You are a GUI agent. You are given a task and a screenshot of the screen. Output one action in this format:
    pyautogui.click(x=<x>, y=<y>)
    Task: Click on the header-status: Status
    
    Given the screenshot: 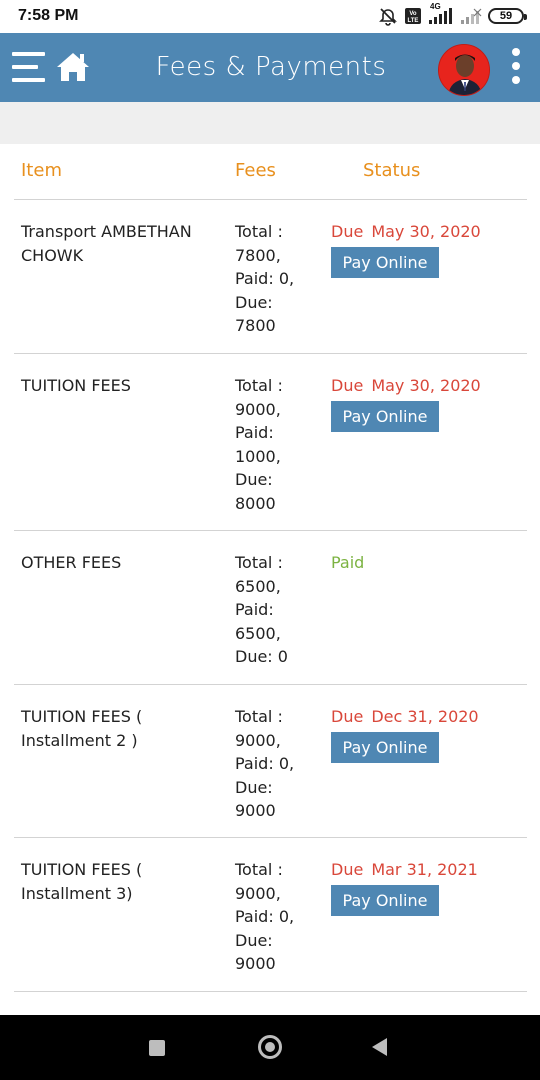 What is the action you would take?
    pyautogui.click(x=392, y=170)
    